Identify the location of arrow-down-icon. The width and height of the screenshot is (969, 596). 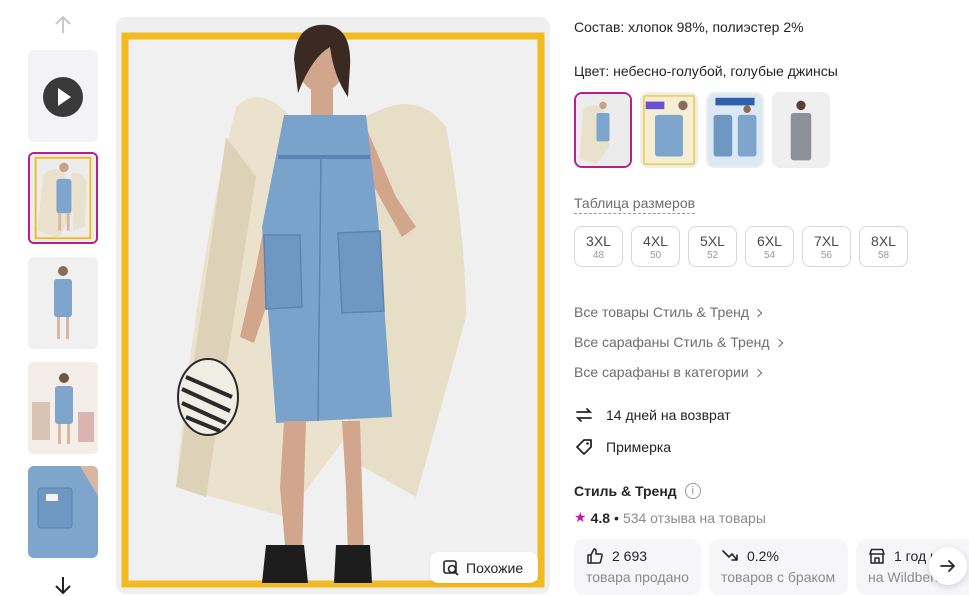
(63, 585).